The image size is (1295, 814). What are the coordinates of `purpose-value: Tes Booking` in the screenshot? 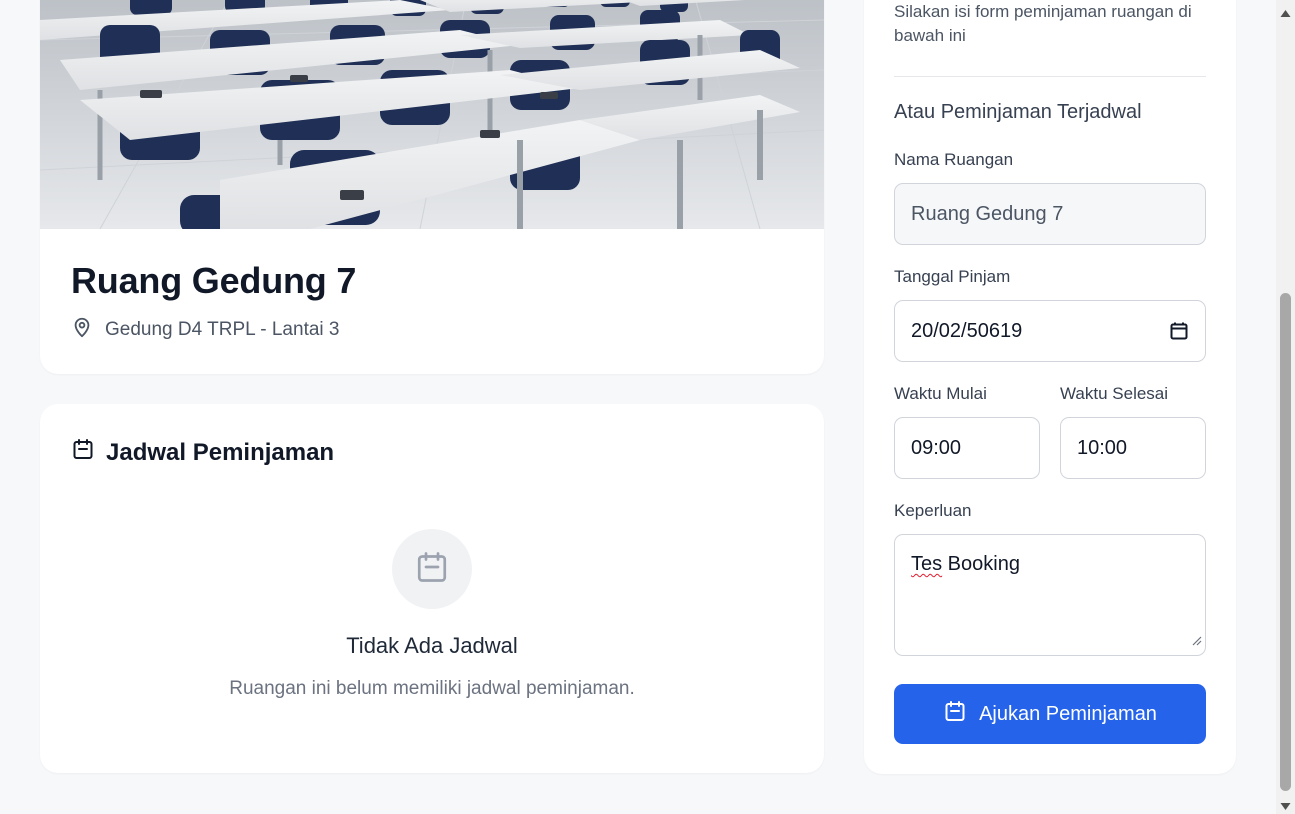 It's located at (965, 564).